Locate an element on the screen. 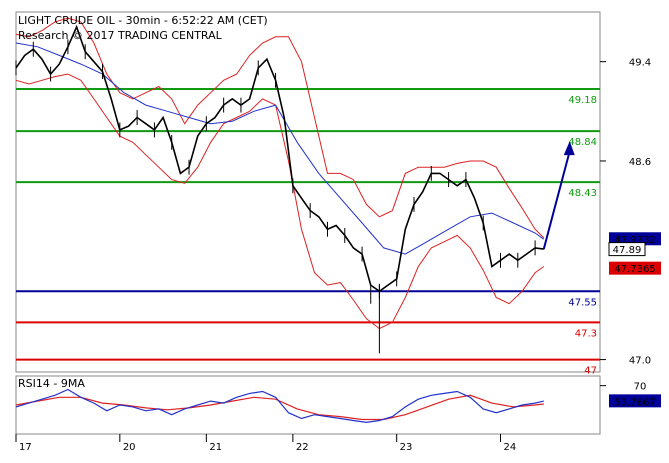 Image resolution: width=669 pixels, height=463 pixels. rsi-ma-line is located at coordinates (279, 407).